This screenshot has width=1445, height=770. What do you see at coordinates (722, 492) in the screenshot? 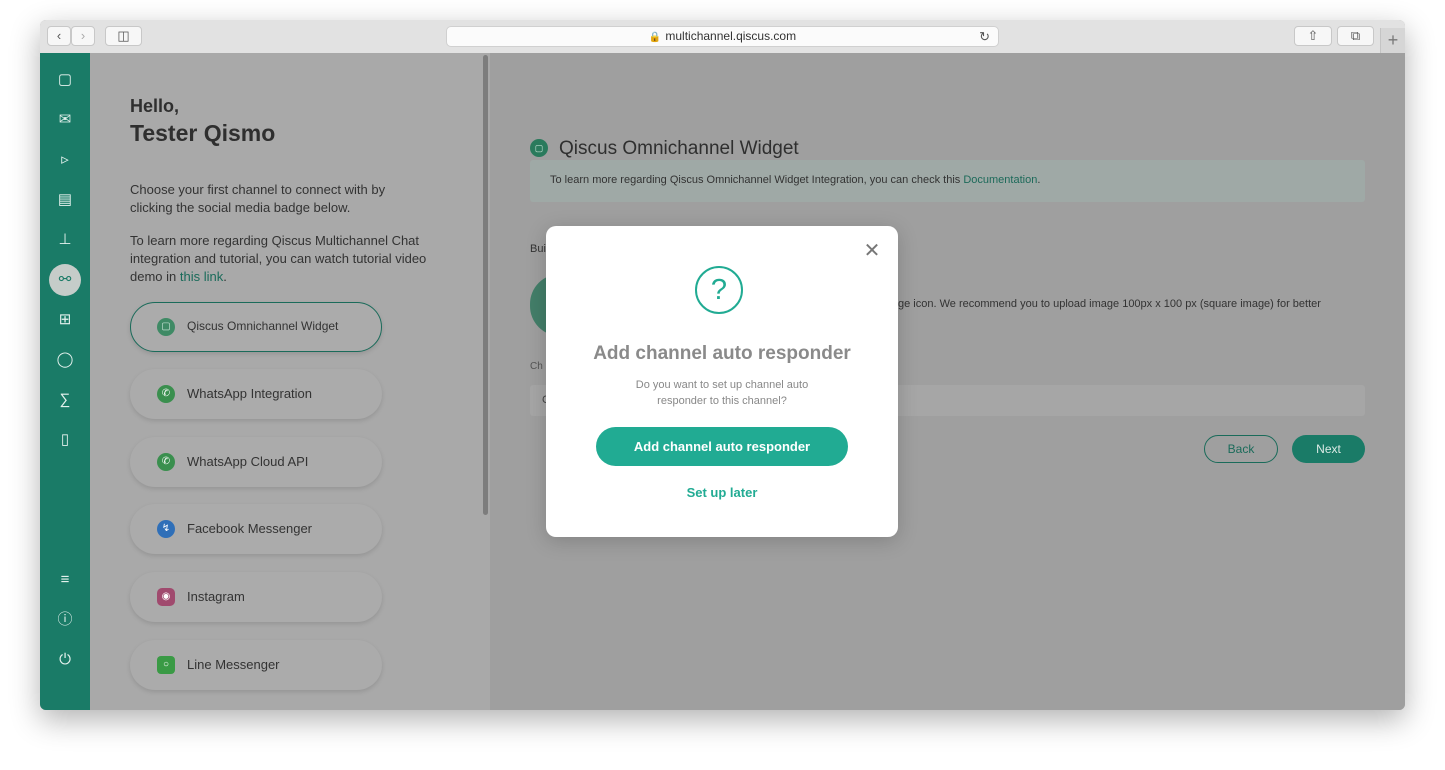
I see `set-up-later-link: Set up later` at bounding box center [722, 492].